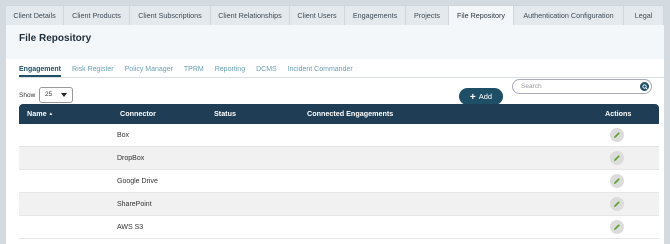  What do you see at coordinates (27, 95) in the screenshot?
I see `show-label: Show` at bounding box center [27, 95].